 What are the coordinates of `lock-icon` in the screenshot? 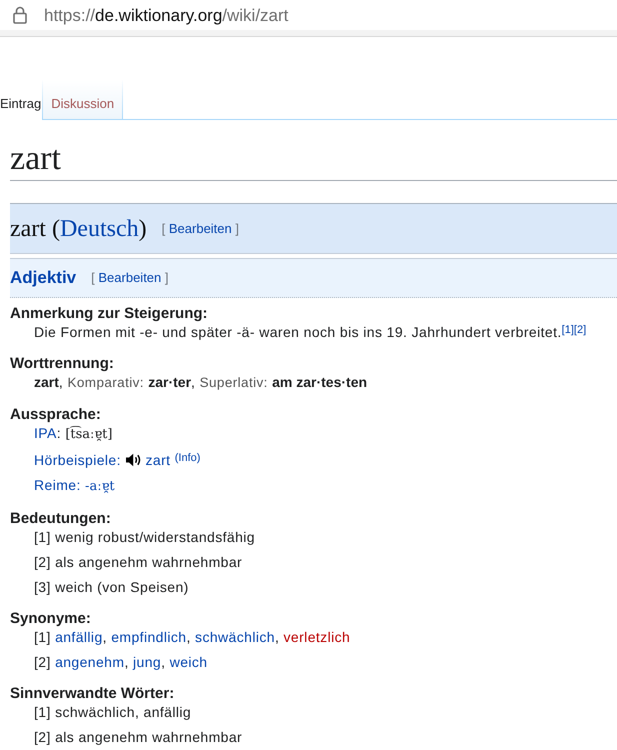 It's located at (20, 15).